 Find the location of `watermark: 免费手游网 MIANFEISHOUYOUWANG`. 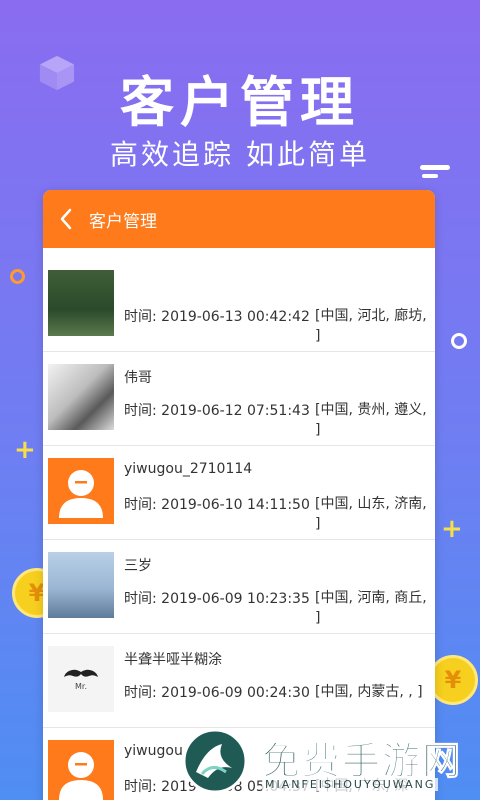

watermark: 免费手游网 MIANFEISHOUYOUWANG is located at coordinates (331, 761).